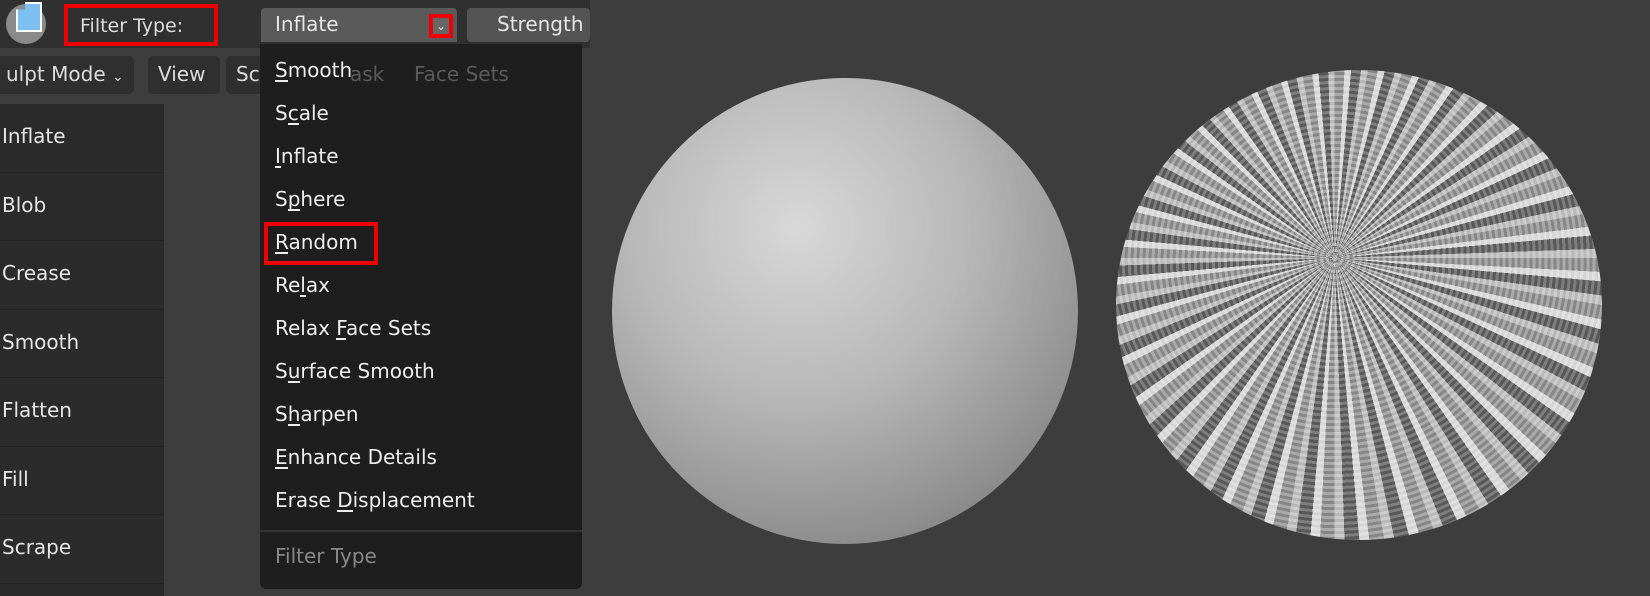  I want to click on menu-item-enhance-details: Enhance Details, so click(356, 457).